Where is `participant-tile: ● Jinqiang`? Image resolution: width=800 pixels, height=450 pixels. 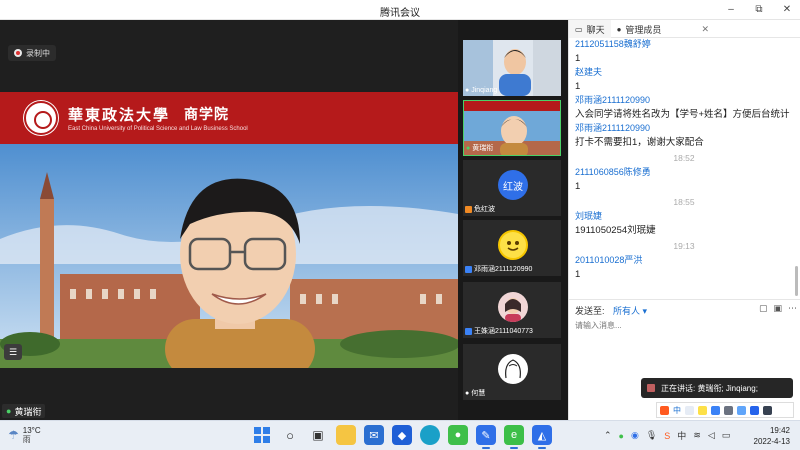
participant-tile: ● Jinqiang is located at coordinates (512, 68).